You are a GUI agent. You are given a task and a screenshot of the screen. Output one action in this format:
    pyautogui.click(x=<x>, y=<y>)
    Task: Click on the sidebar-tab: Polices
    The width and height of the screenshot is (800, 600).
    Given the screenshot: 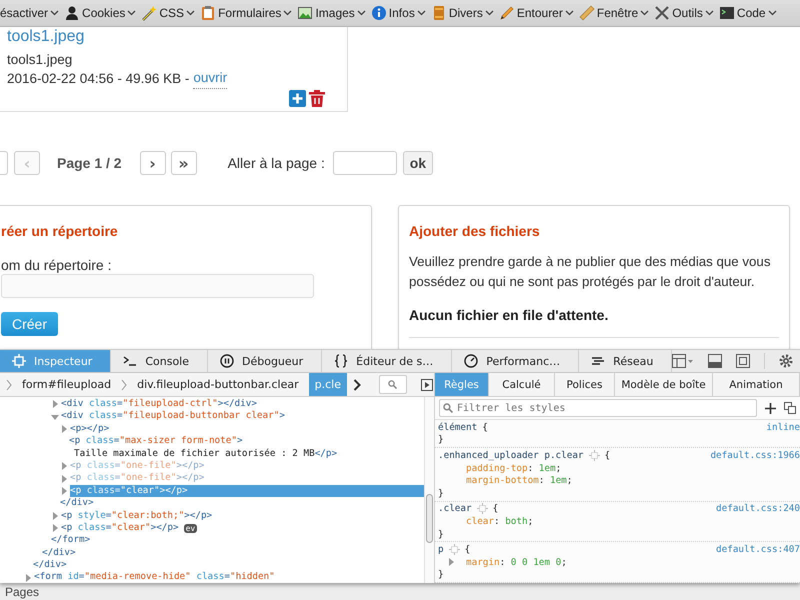 What is the action you would take?
    pyautogui.click(x=585, y=384)
    